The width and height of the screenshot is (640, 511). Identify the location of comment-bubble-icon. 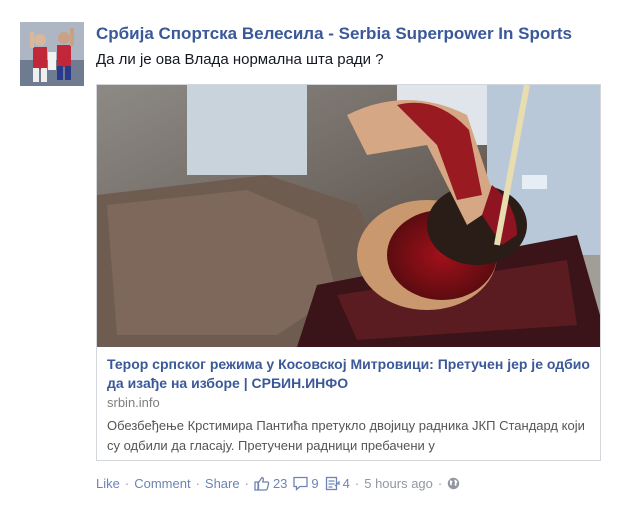
(301, 483).